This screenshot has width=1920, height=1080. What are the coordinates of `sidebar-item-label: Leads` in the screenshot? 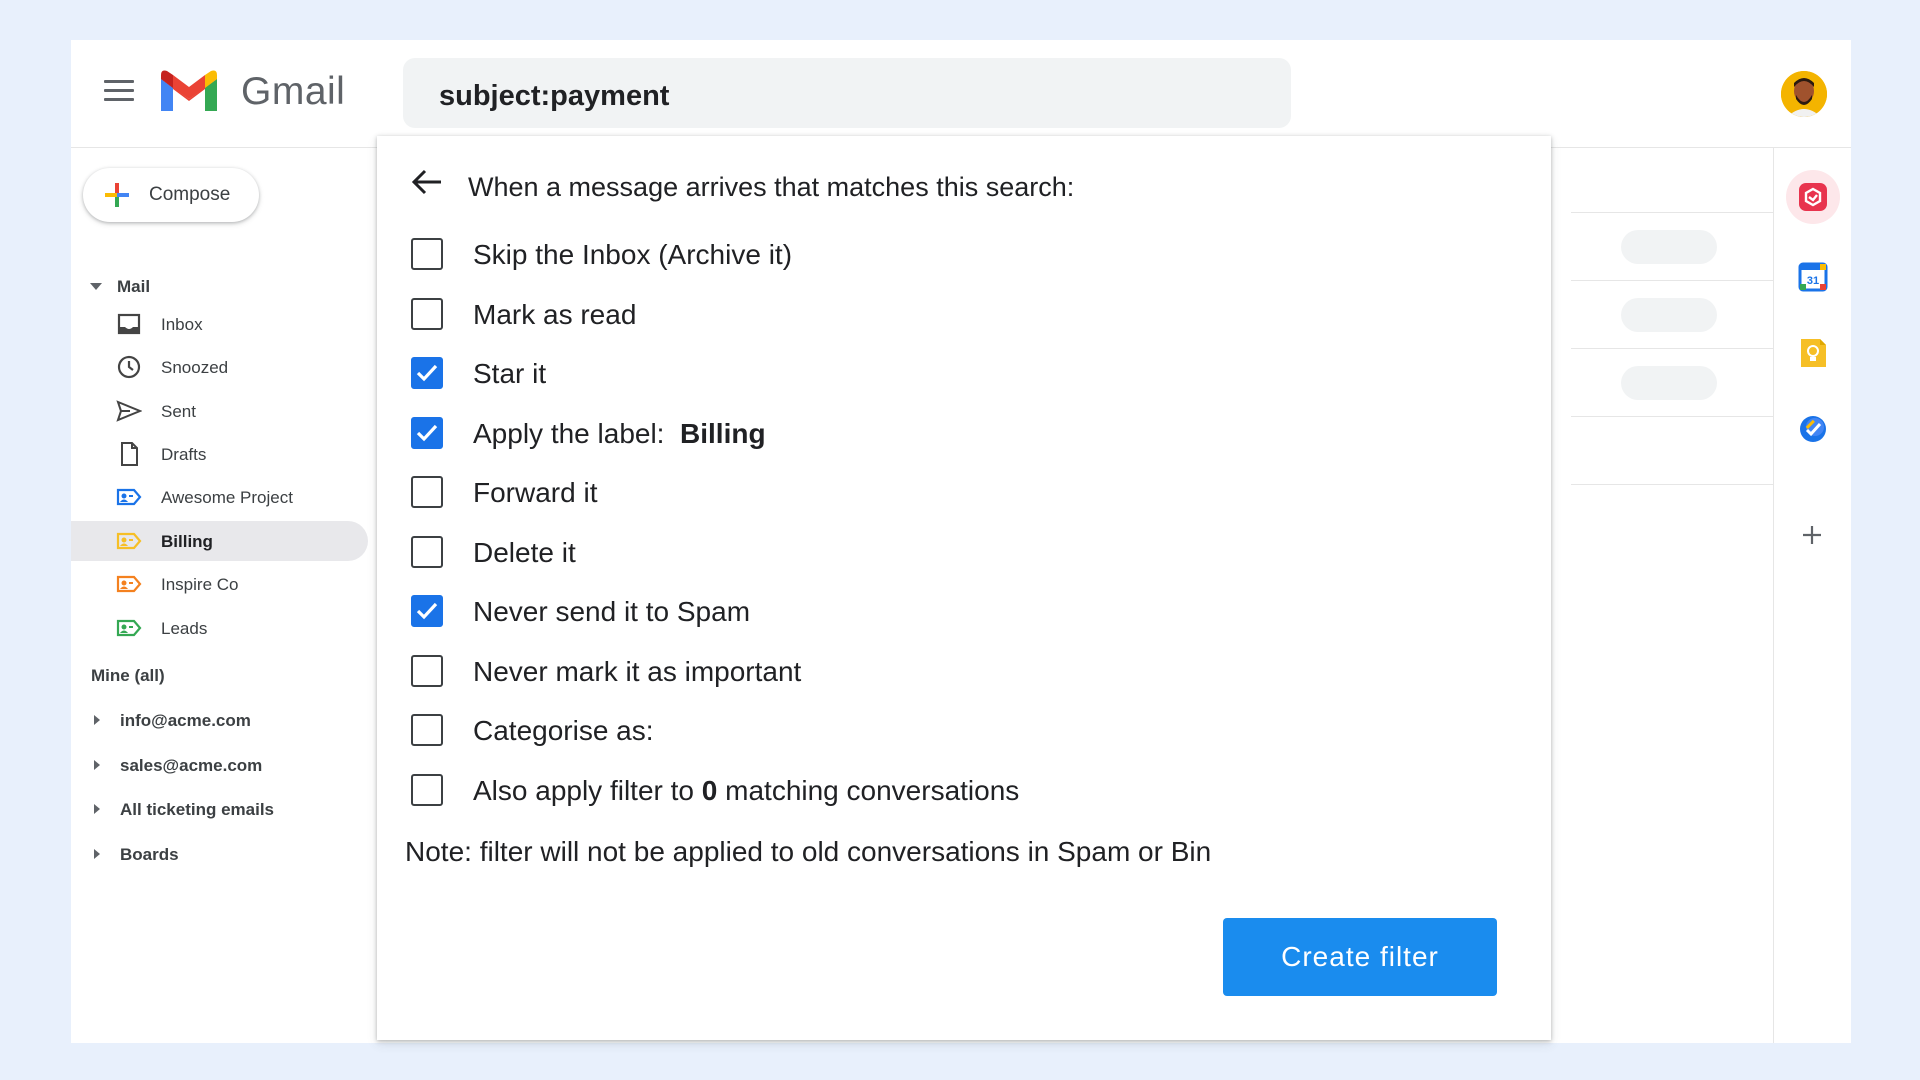 It's located at (184, 628).